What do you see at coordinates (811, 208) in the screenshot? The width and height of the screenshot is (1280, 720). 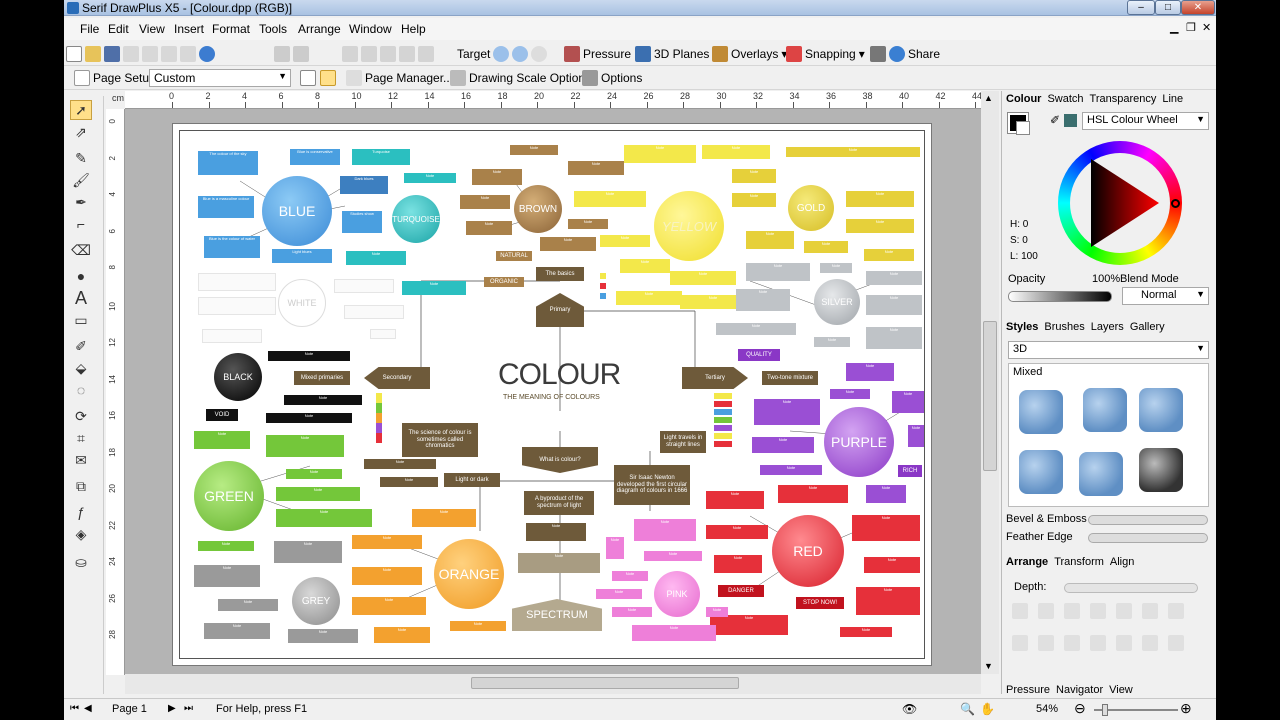 I see `node-gold: GOLD` at bounding box center [811, 208].